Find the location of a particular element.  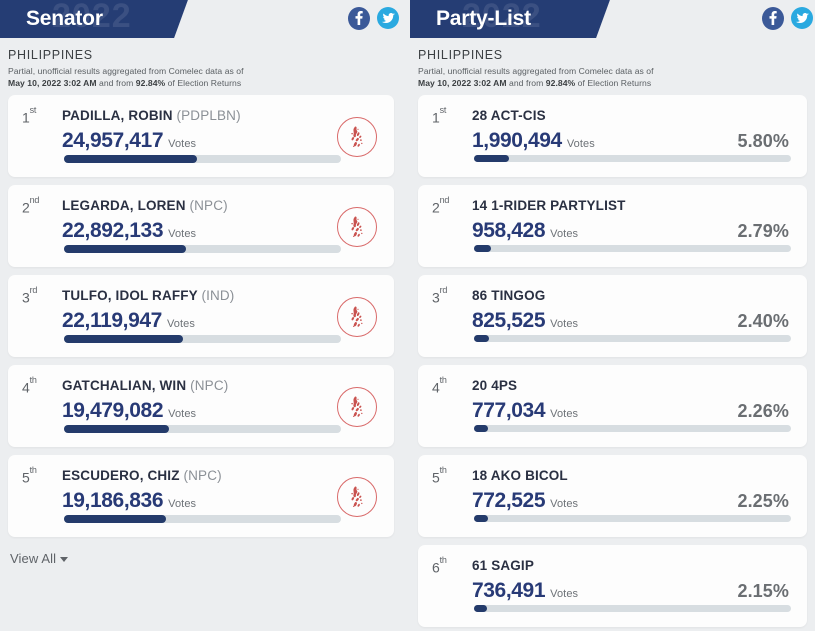

vote-percentage: 2.40% is located at coordinates (763, 321).